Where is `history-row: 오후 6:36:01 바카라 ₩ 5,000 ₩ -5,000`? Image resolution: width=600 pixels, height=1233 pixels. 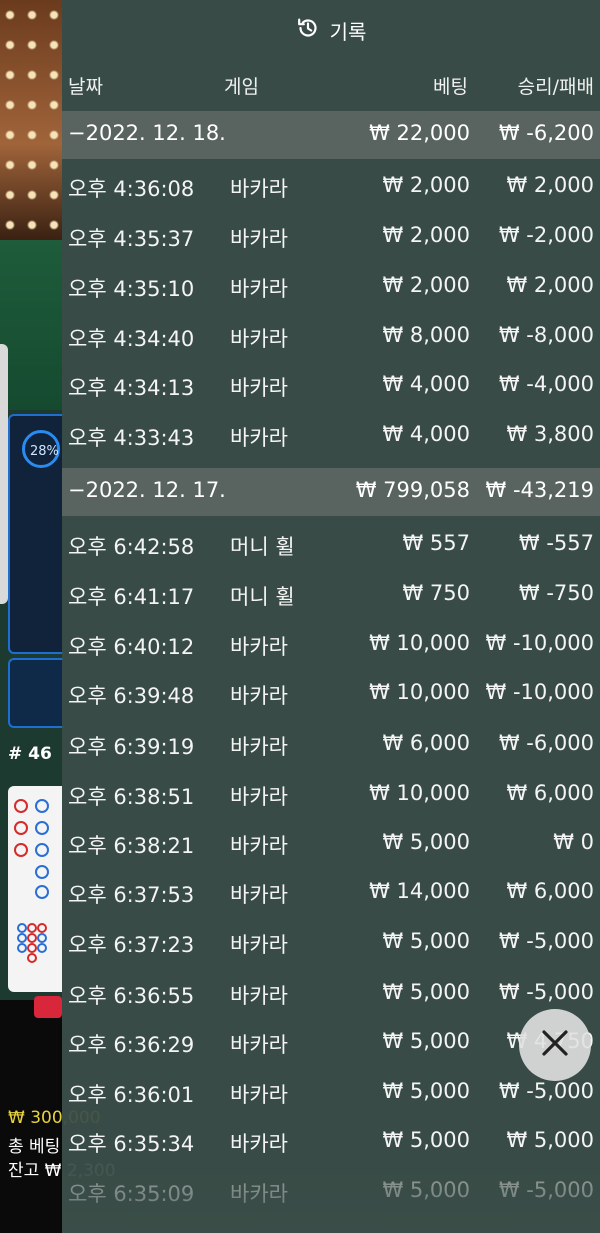
history-row: 오후 6:36:01 바카라 ₩ 5,000 ₩ -5,000 is located at coordinates (331, 1094).